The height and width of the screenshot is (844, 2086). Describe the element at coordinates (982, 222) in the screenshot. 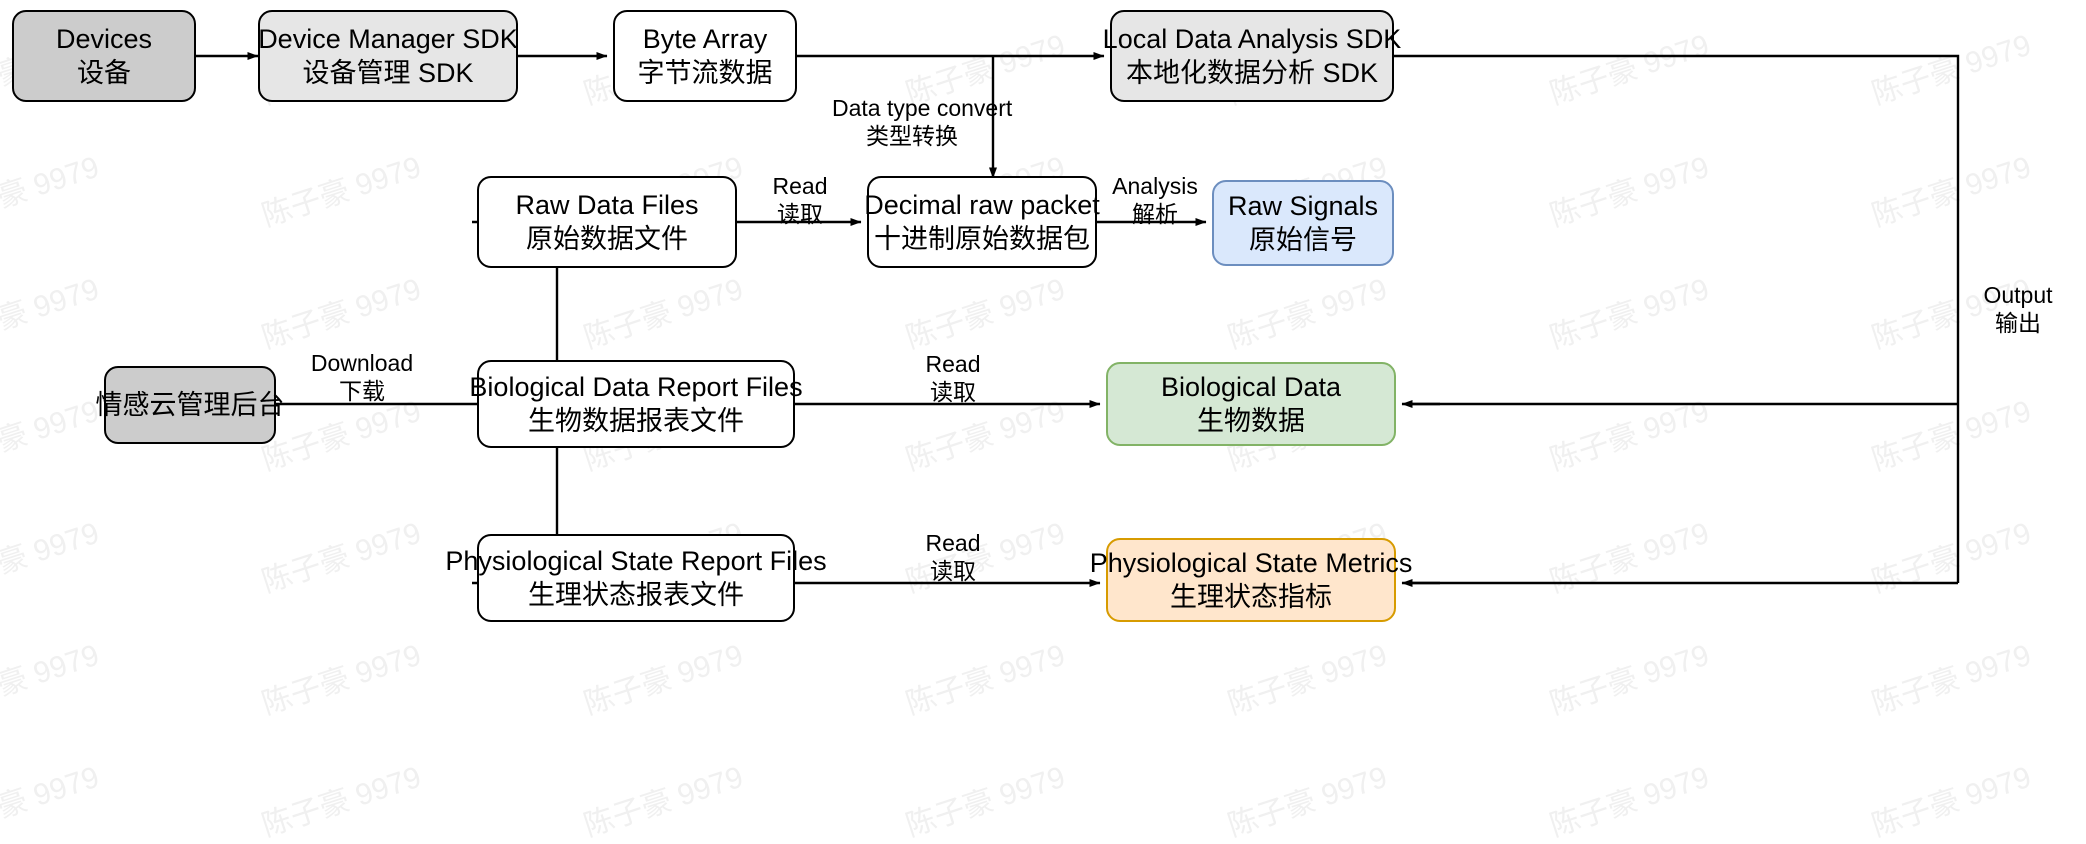

I see `node-decimal-raw-packet: Decimal raw packet 十进制原始数据包` at that location.